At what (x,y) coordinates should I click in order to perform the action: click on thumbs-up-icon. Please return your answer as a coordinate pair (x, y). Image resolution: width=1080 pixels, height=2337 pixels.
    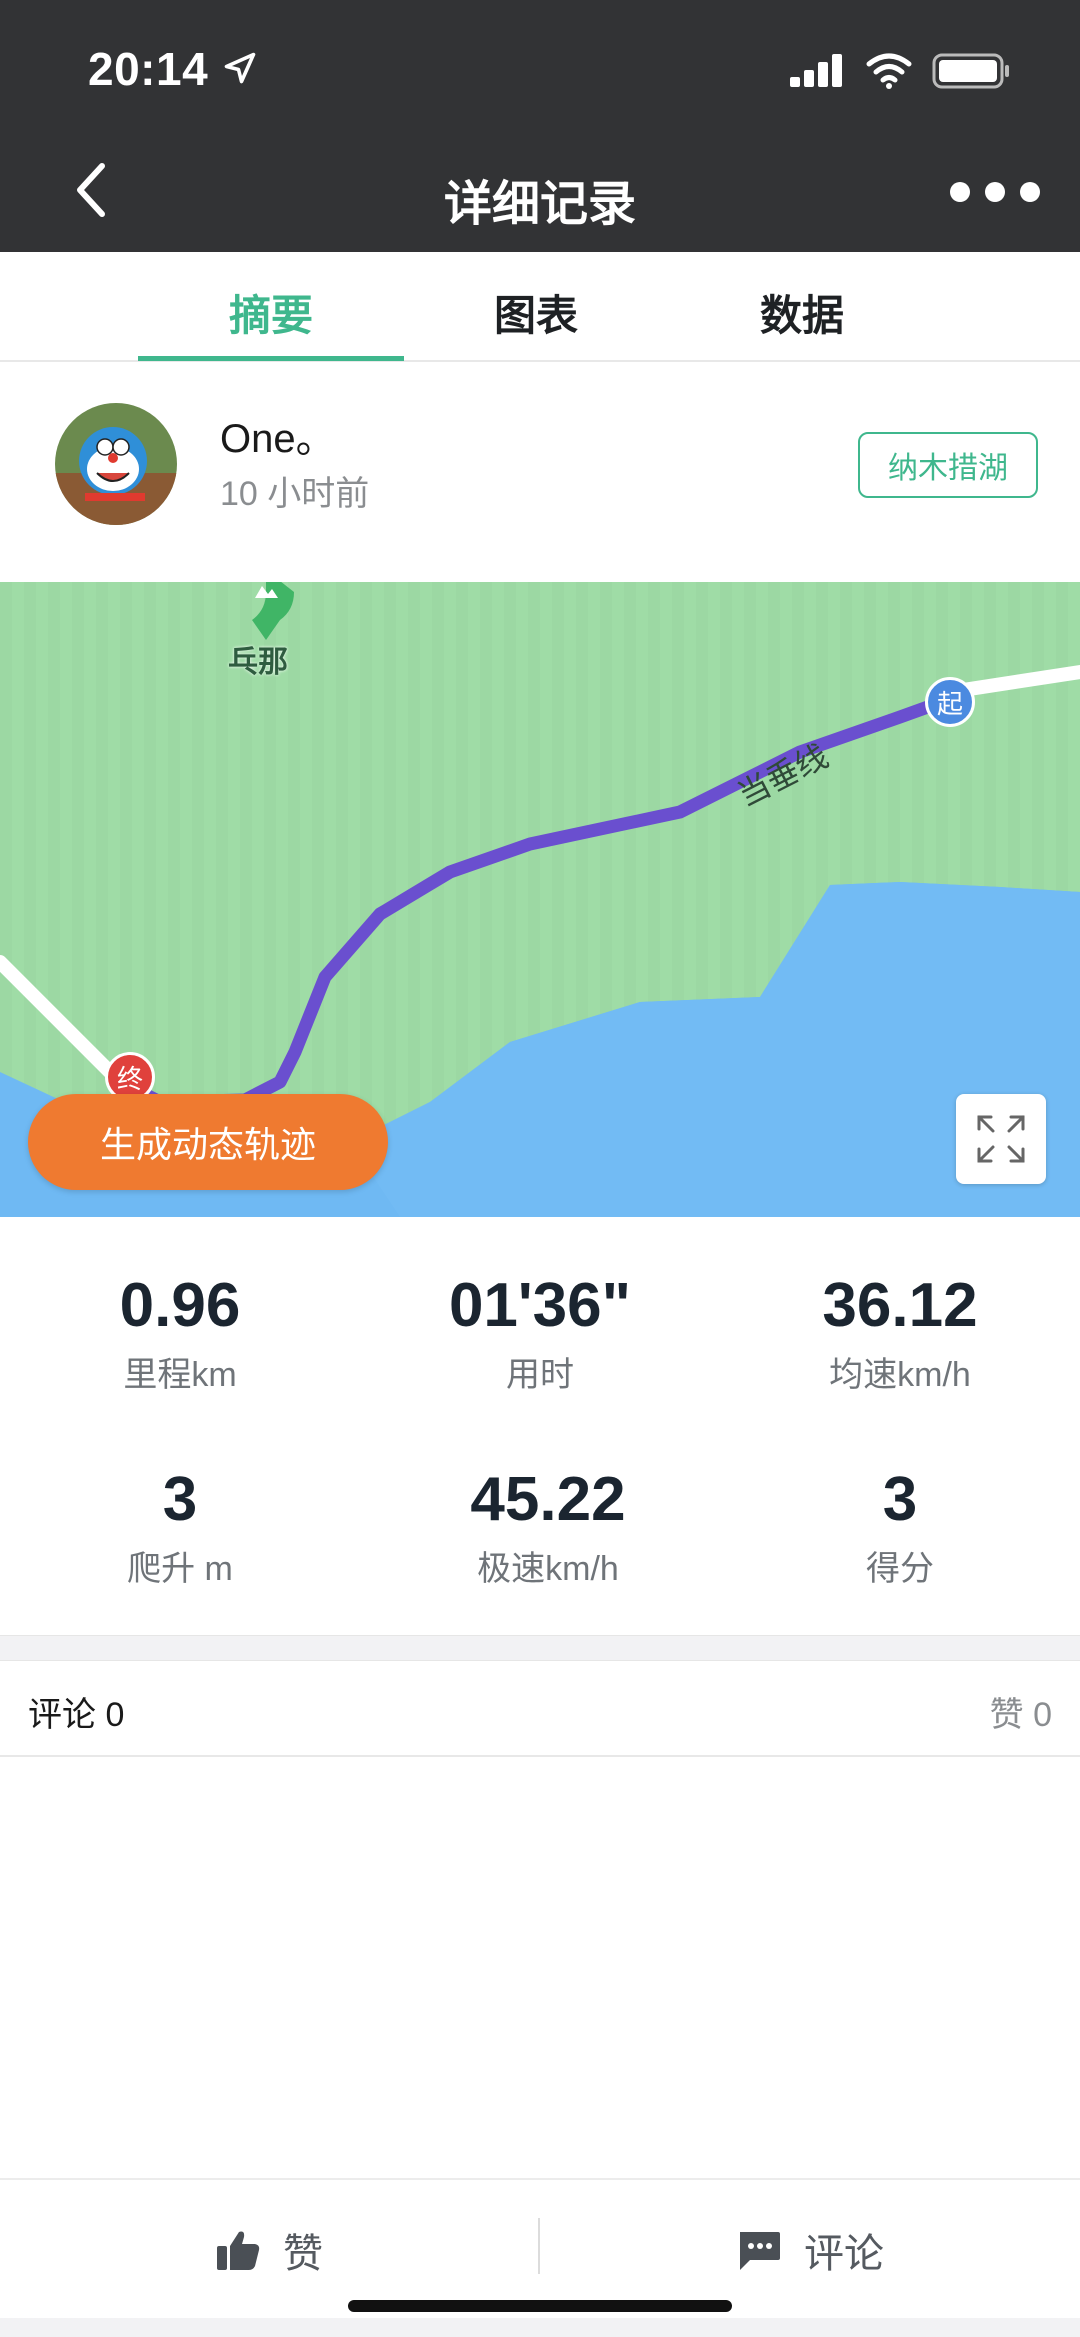
    Looking at the image, I should click on (238, 2250).